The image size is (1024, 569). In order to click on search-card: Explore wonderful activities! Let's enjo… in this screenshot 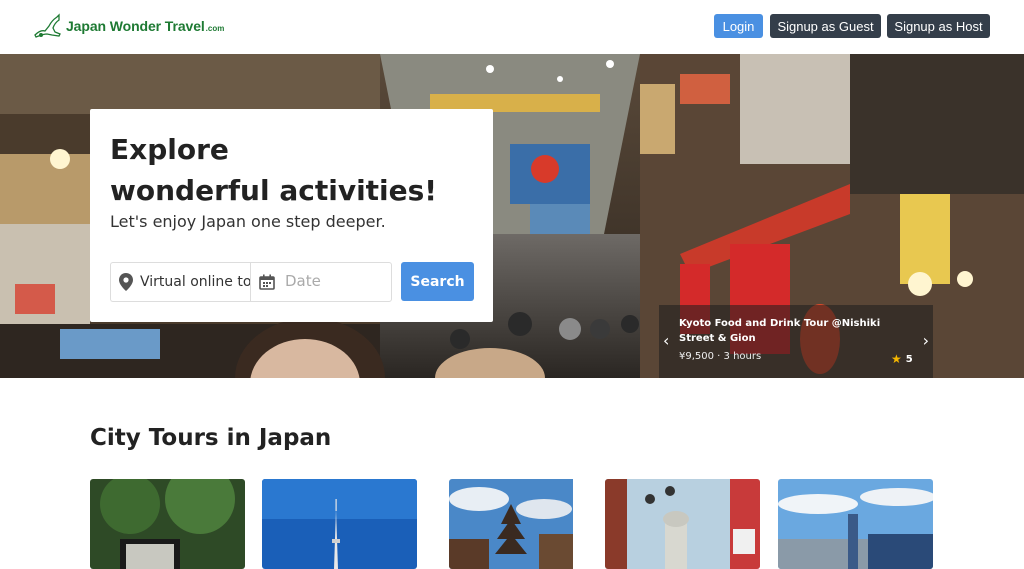, I will do `click(291, 215)`.